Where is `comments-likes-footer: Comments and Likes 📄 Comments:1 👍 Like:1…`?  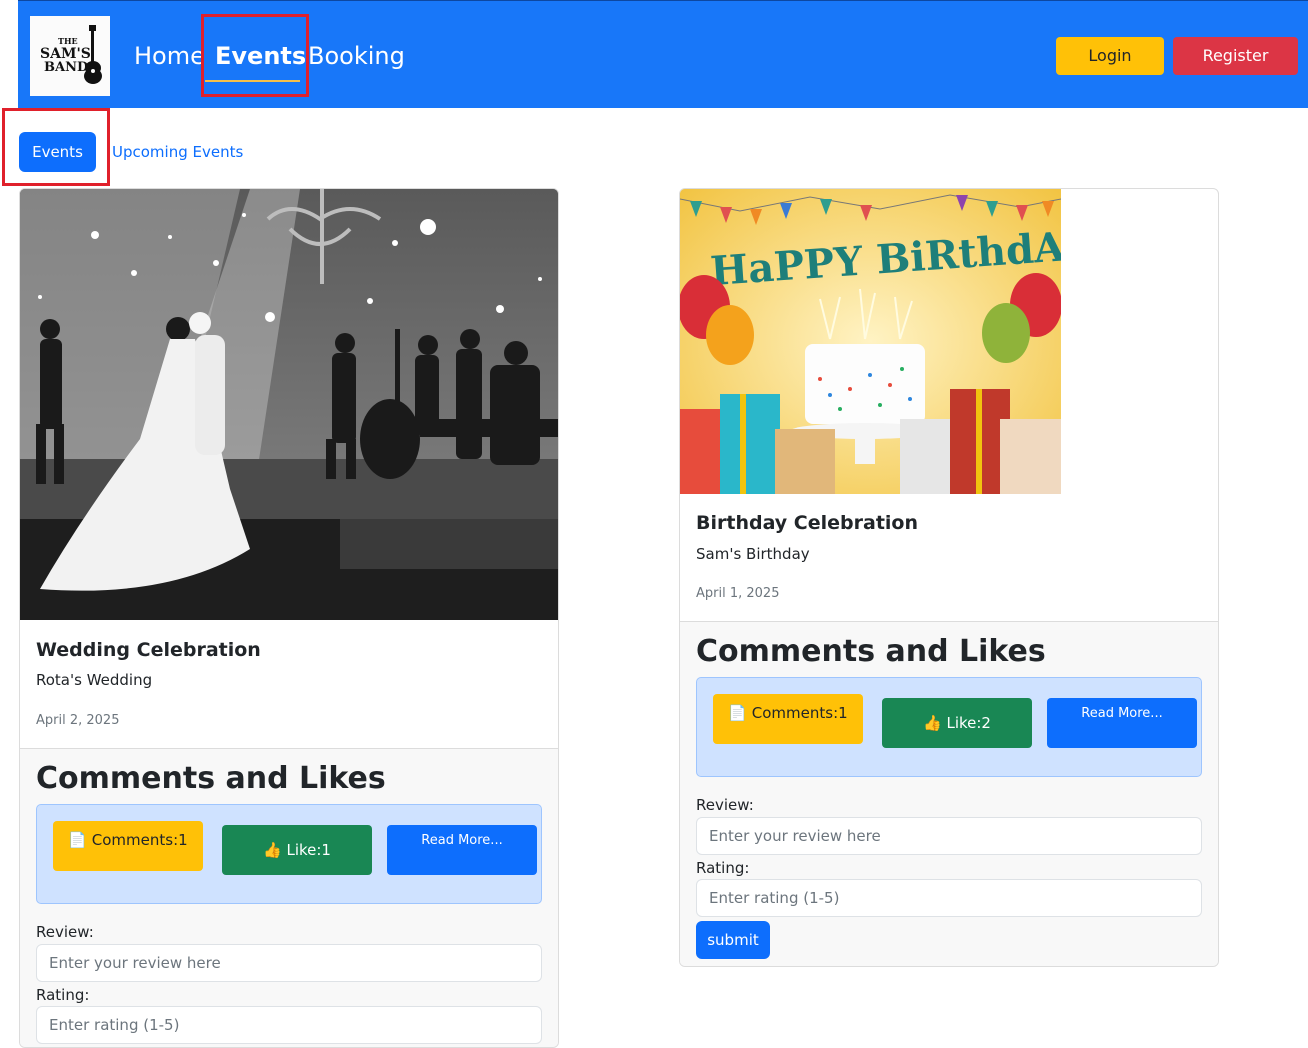
comments-likes-footer: Comments and Likes 📄 Comments:1 👍 Like:1… is located at coordinates (289, 897).